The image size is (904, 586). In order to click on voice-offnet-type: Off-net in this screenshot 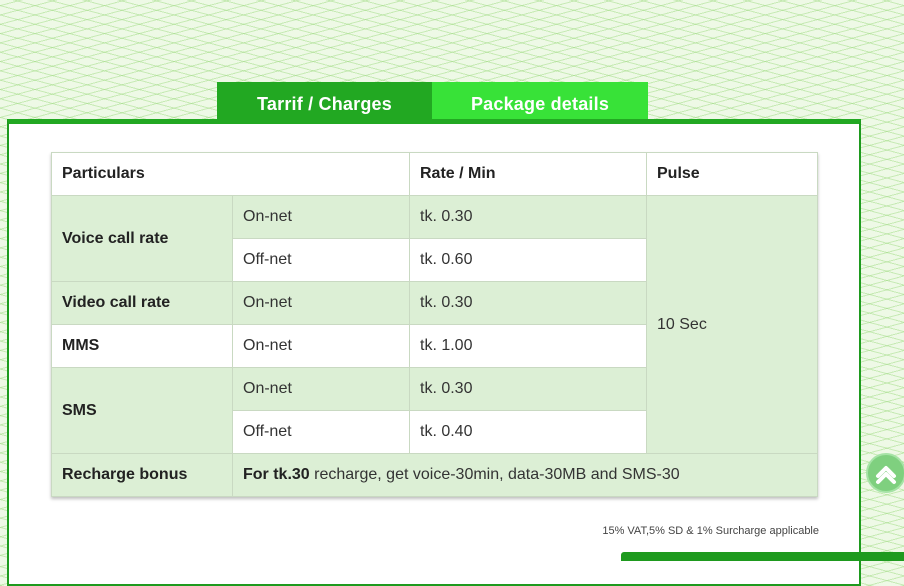, I will do `click(321, 260)`.